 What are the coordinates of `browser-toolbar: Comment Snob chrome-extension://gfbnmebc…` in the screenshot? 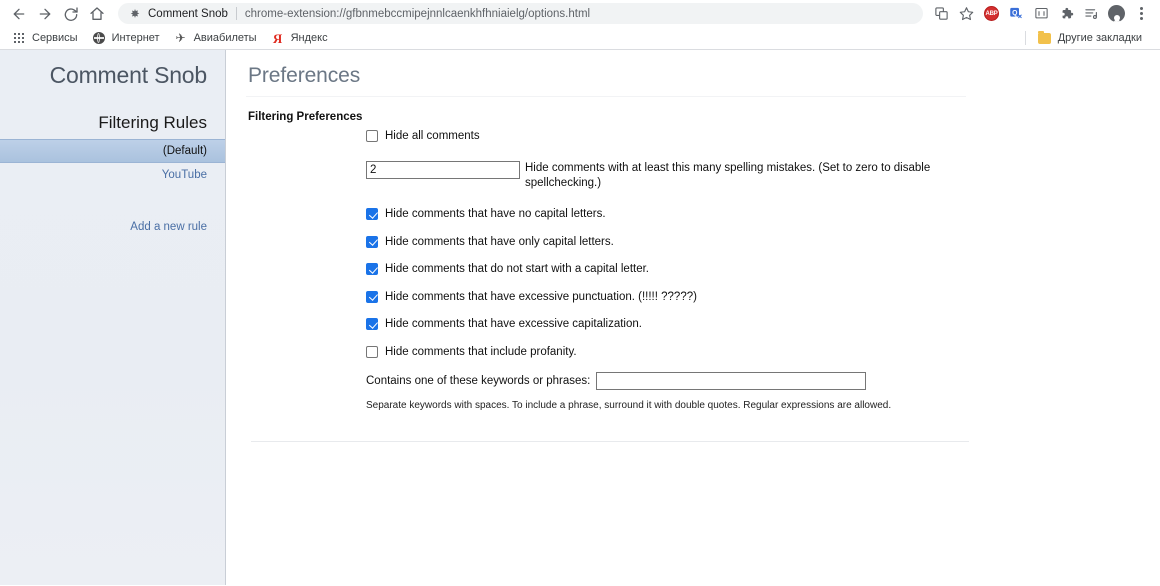 It's located at (580, 13).